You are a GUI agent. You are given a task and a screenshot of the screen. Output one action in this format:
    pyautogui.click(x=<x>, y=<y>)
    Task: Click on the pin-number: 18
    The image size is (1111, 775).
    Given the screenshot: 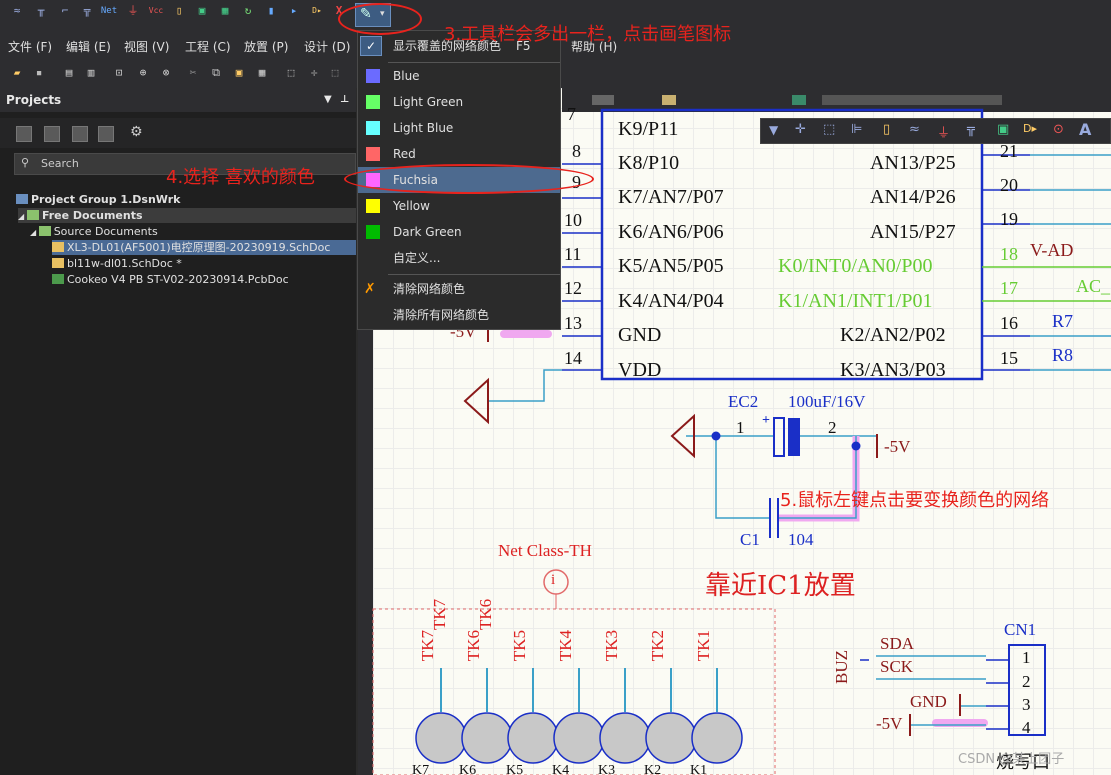 What is the action you would take?
    pyautogui.click(x=1009, y=254)
    